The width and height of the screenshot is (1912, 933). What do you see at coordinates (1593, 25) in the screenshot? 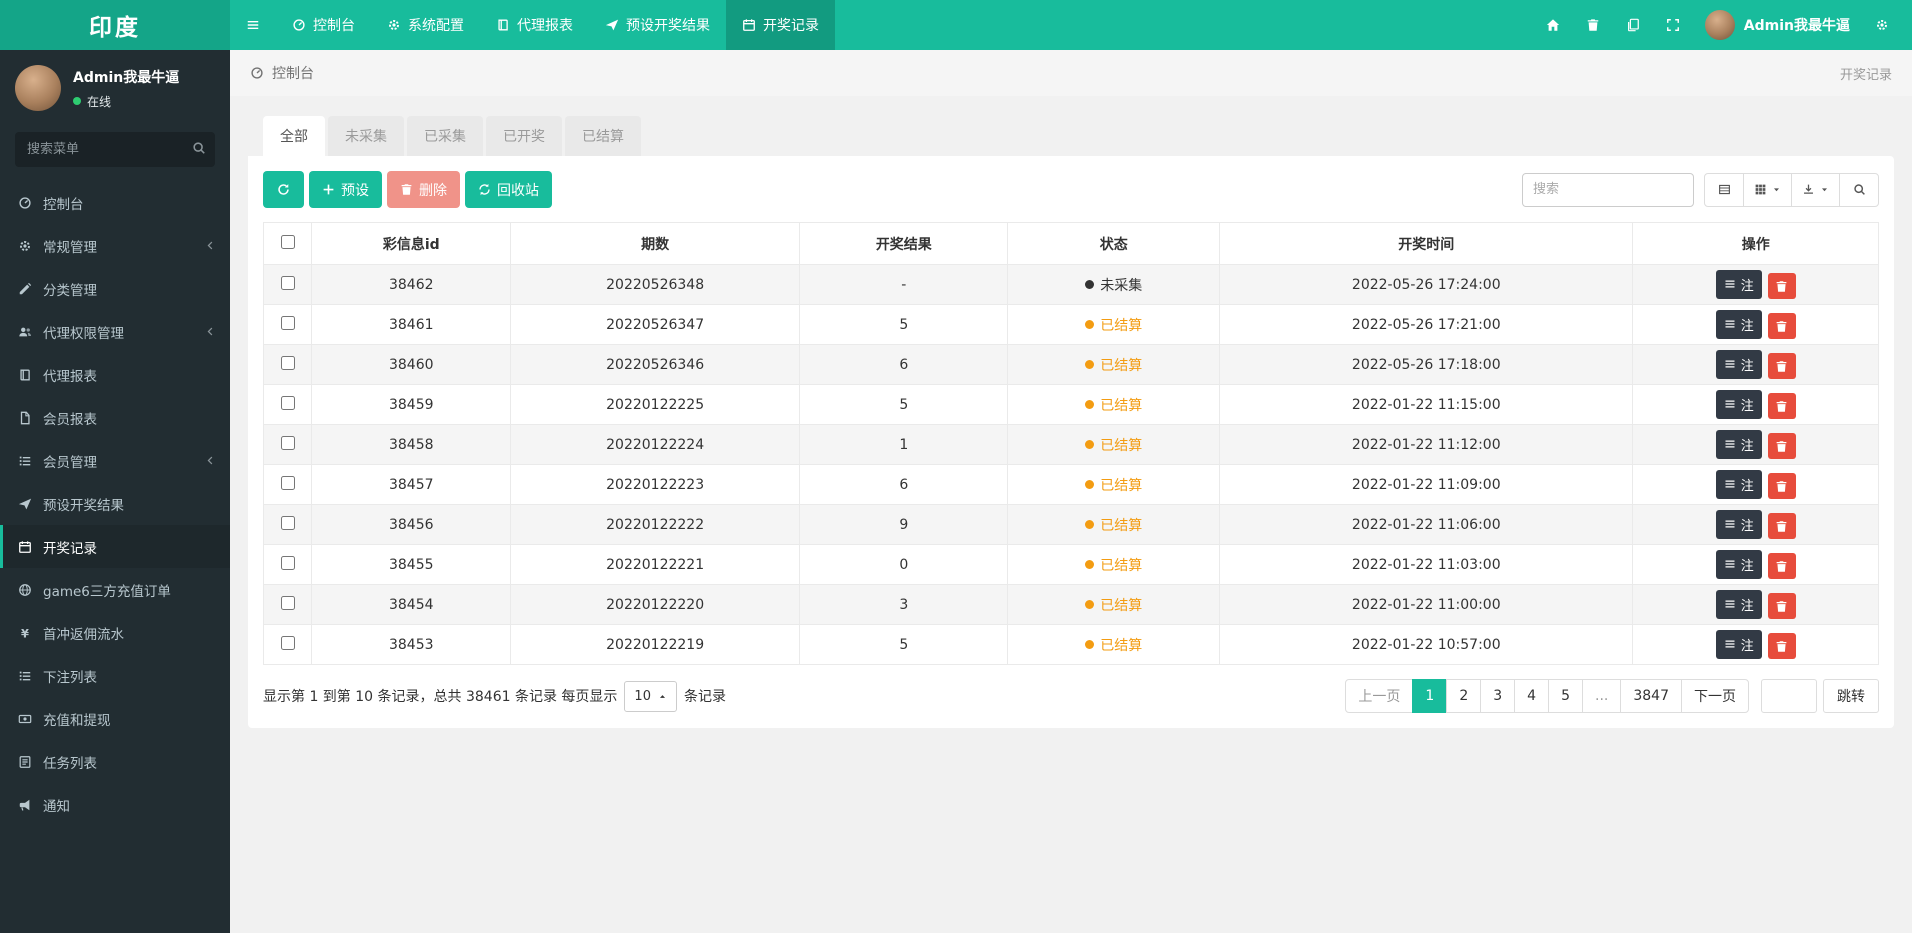
I see `trash-button` at bounding box center [1593, 25].